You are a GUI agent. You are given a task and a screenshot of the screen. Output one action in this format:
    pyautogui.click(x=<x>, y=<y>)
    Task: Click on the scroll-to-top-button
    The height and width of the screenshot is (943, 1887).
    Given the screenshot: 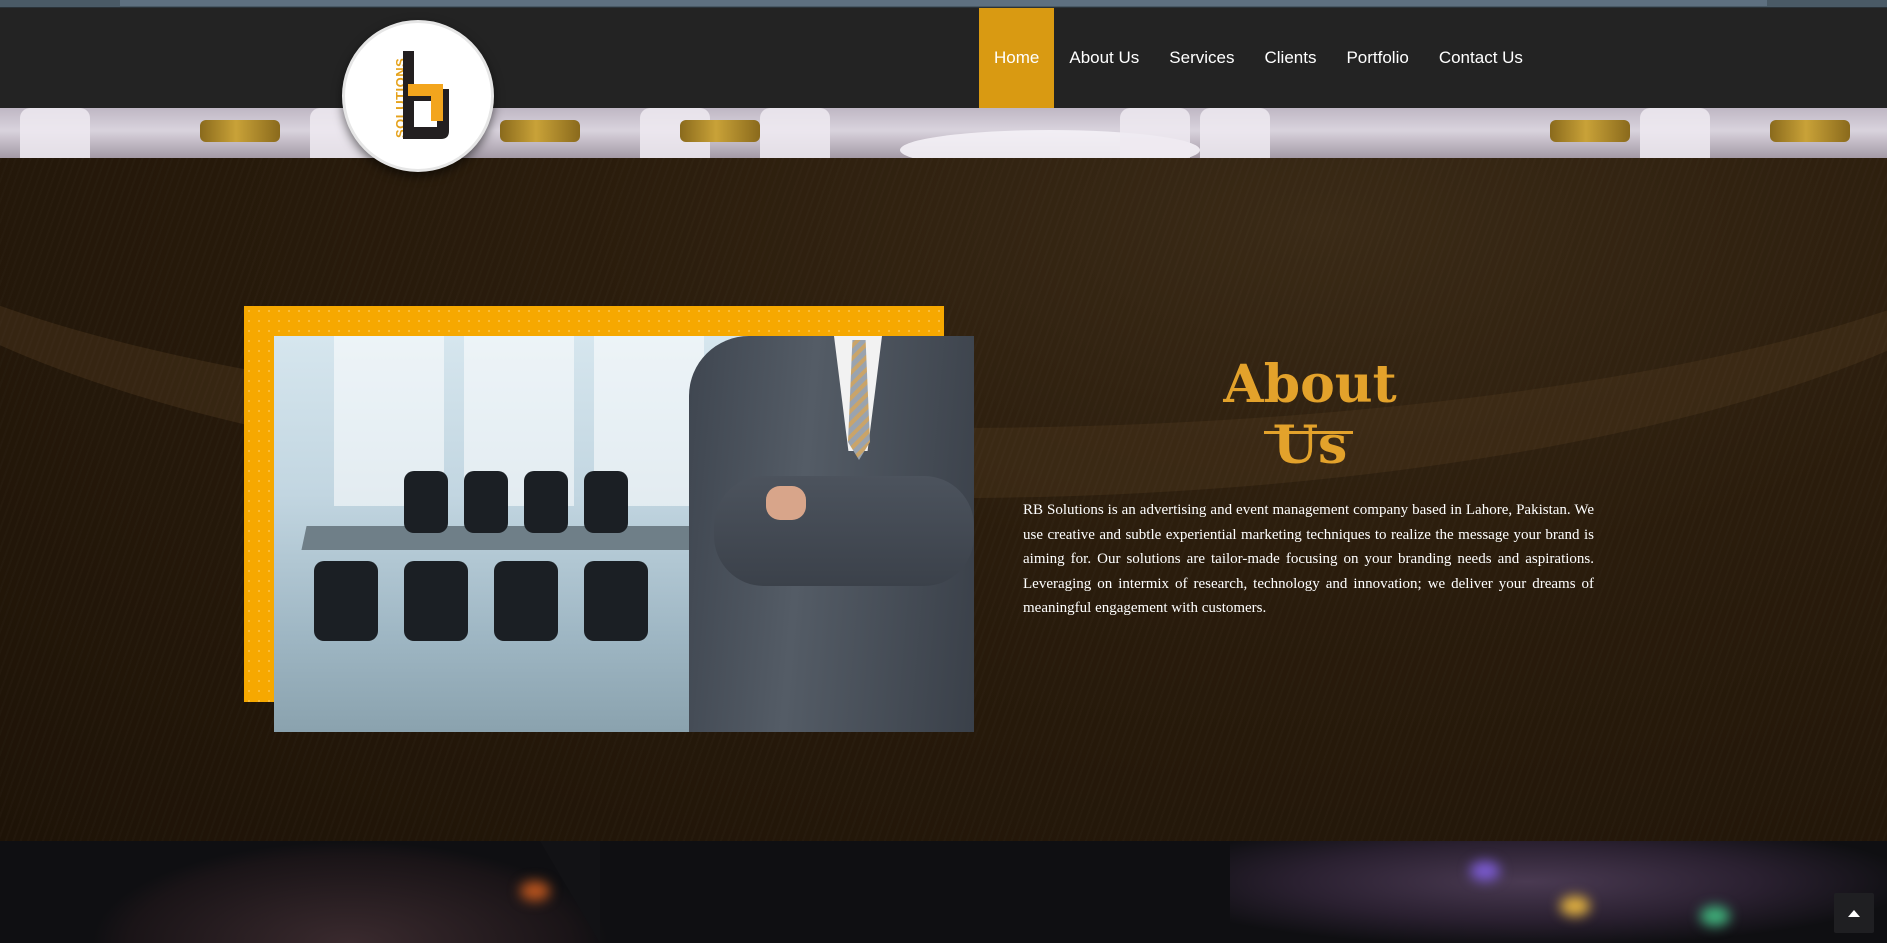 What is the action you would take?
    pyautogui.click(x=1854, y=913)
    